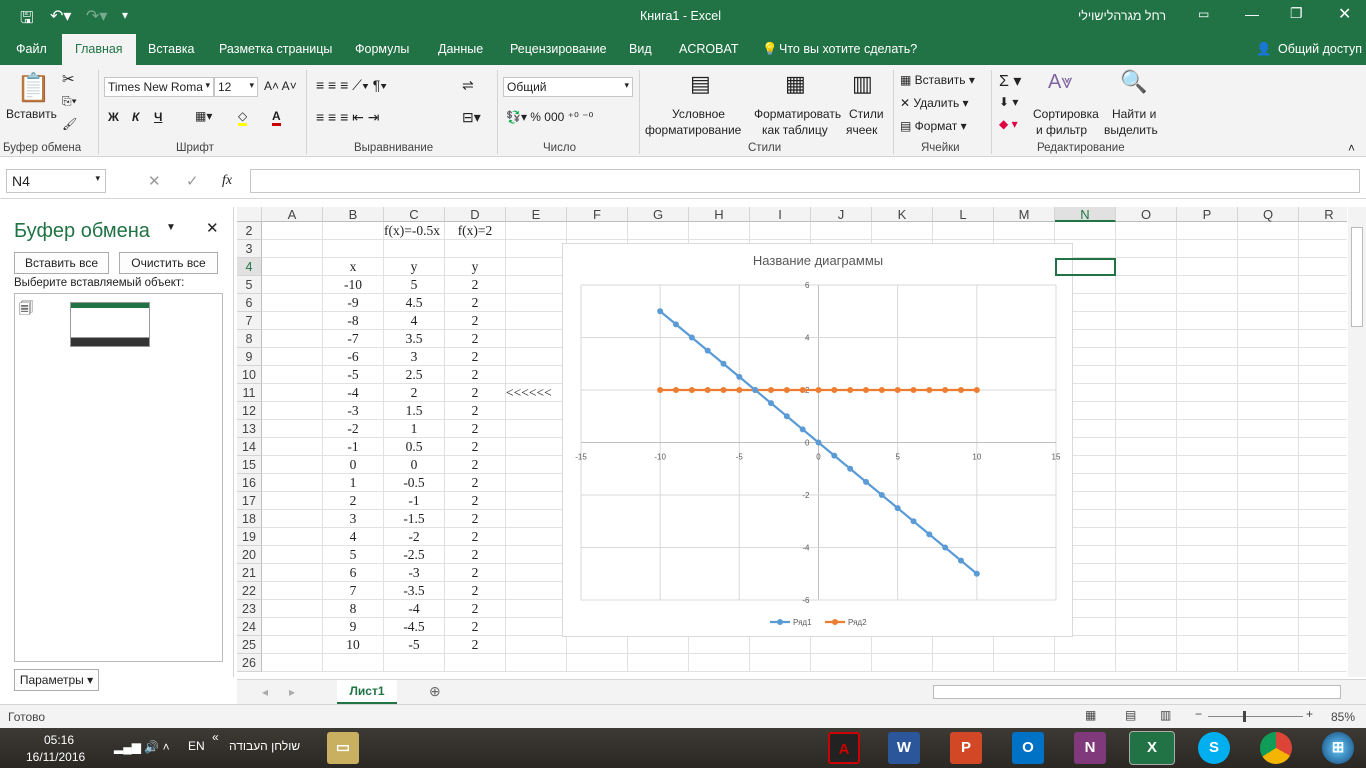 The width and height of the screenshot is (1366, 768). I want to click on font-size-select: 12 ▾, so click(236, 87).